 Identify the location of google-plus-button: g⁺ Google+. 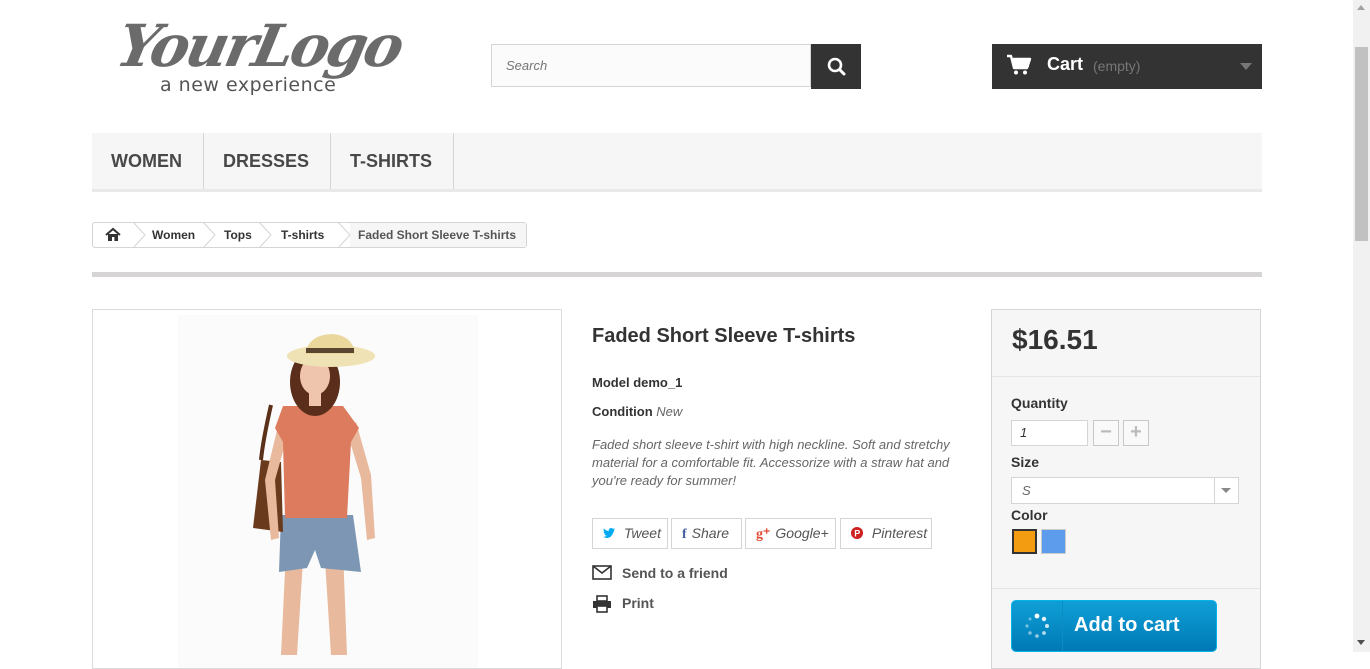
(790, 533).